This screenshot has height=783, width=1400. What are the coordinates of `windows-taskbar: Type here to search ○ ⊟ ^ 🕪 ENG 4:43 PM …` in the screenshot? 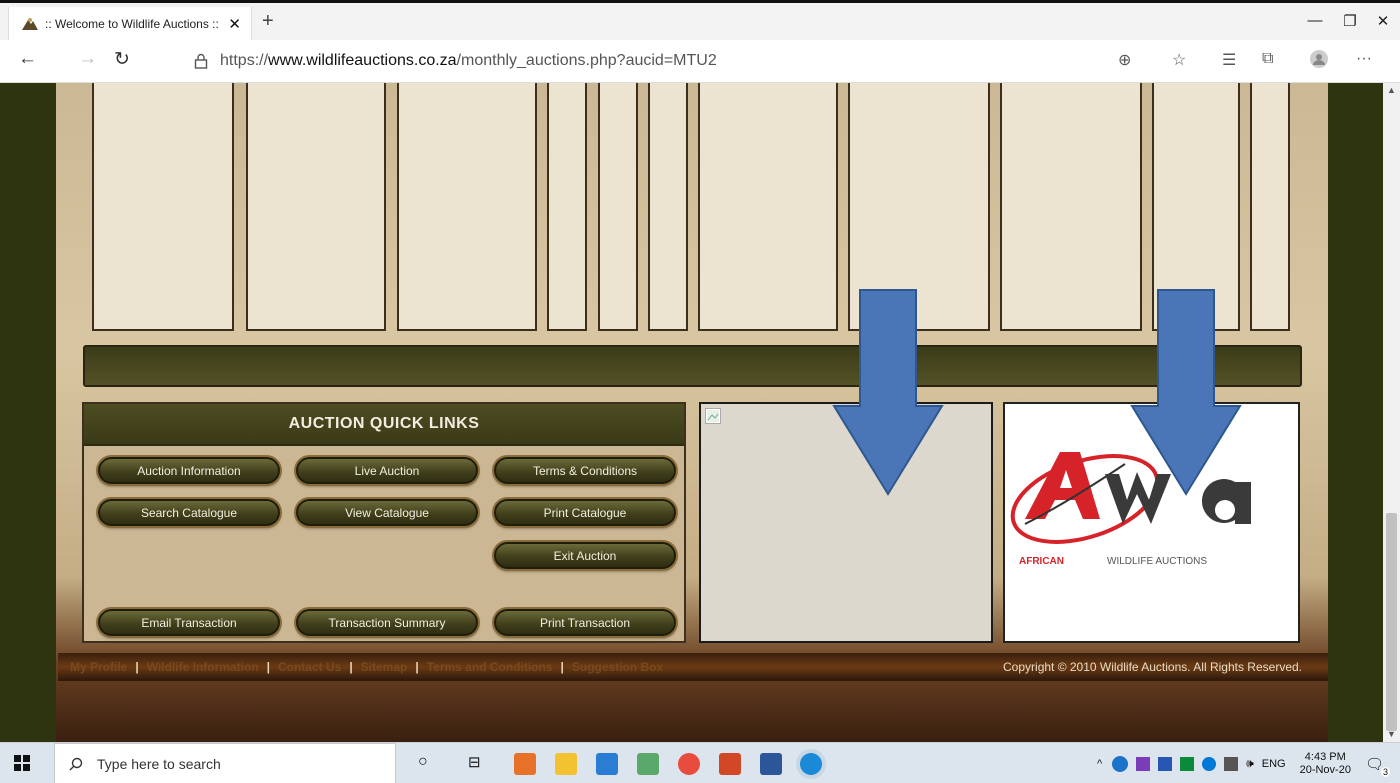 It's located at (700, 762).